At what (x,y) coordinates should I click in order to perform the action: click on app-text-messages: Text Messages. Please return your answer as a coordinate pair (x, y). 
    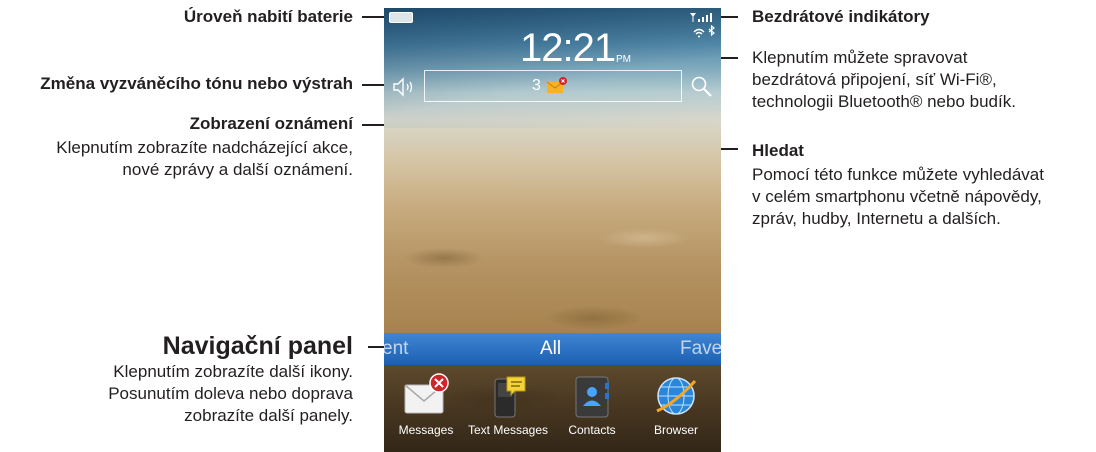
    Looking at the image, I should click on (508, 405).